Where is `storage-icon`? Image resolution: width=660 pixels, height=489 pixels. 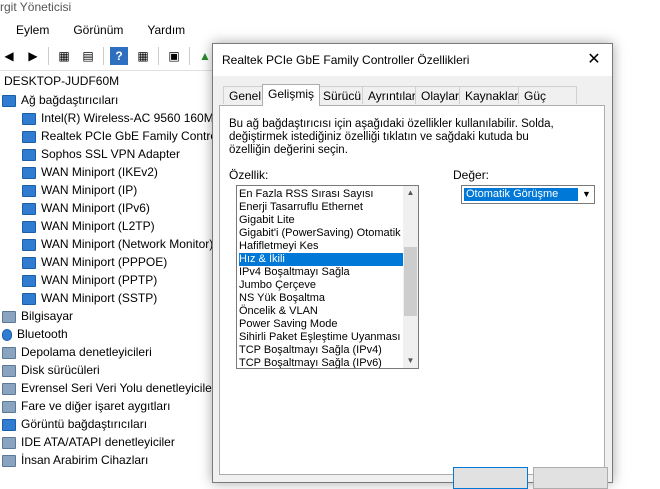
storage-icon is located at coordinates (9, 352).